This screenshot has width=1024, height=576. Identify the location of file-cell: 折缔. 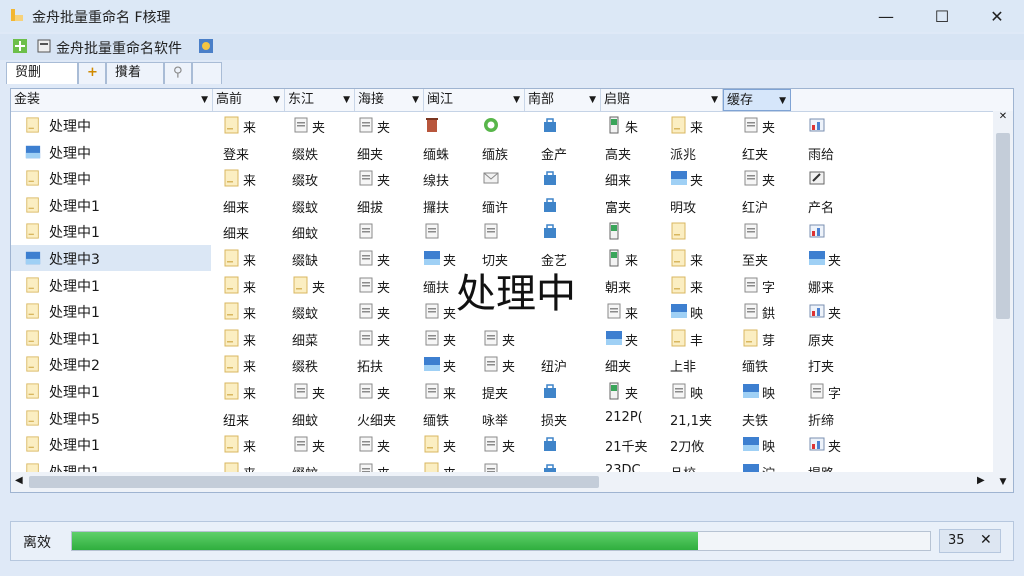
(836, 418).